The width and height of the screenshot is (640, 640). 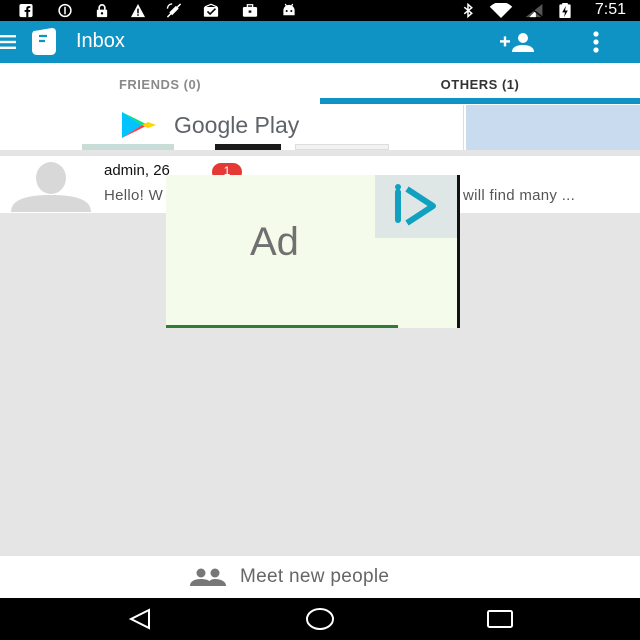 What do you see at coordinates (174, 10) in the screenshot?
I see `no-satellite-icon` at bounding box center [174, 10].